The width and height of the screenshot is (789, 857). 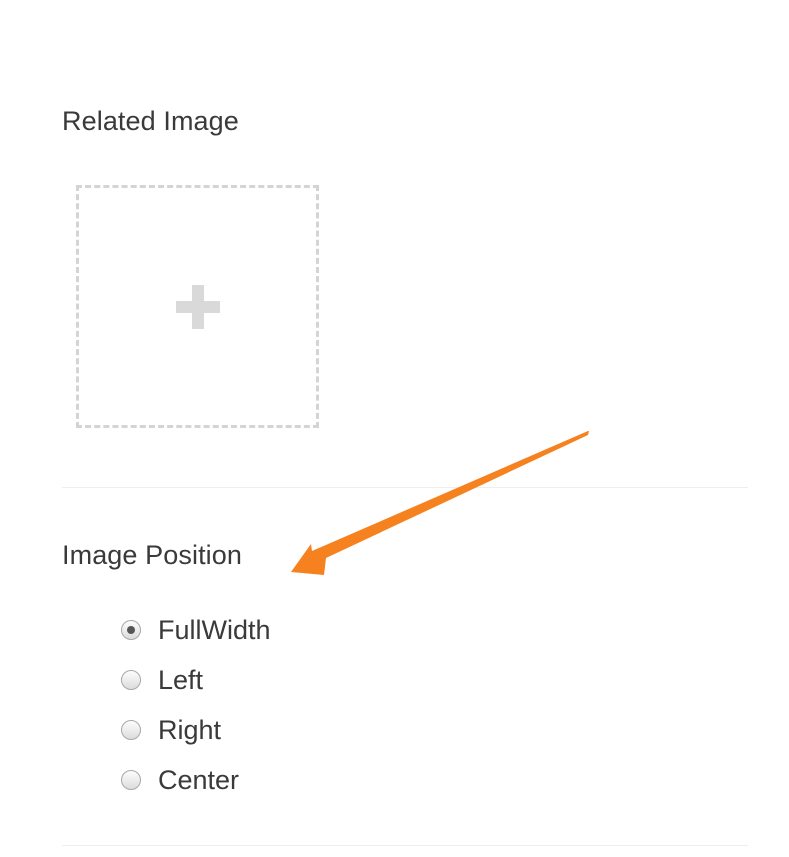 I want to click on radio-label-center: Center, so click(x=199, y=780).